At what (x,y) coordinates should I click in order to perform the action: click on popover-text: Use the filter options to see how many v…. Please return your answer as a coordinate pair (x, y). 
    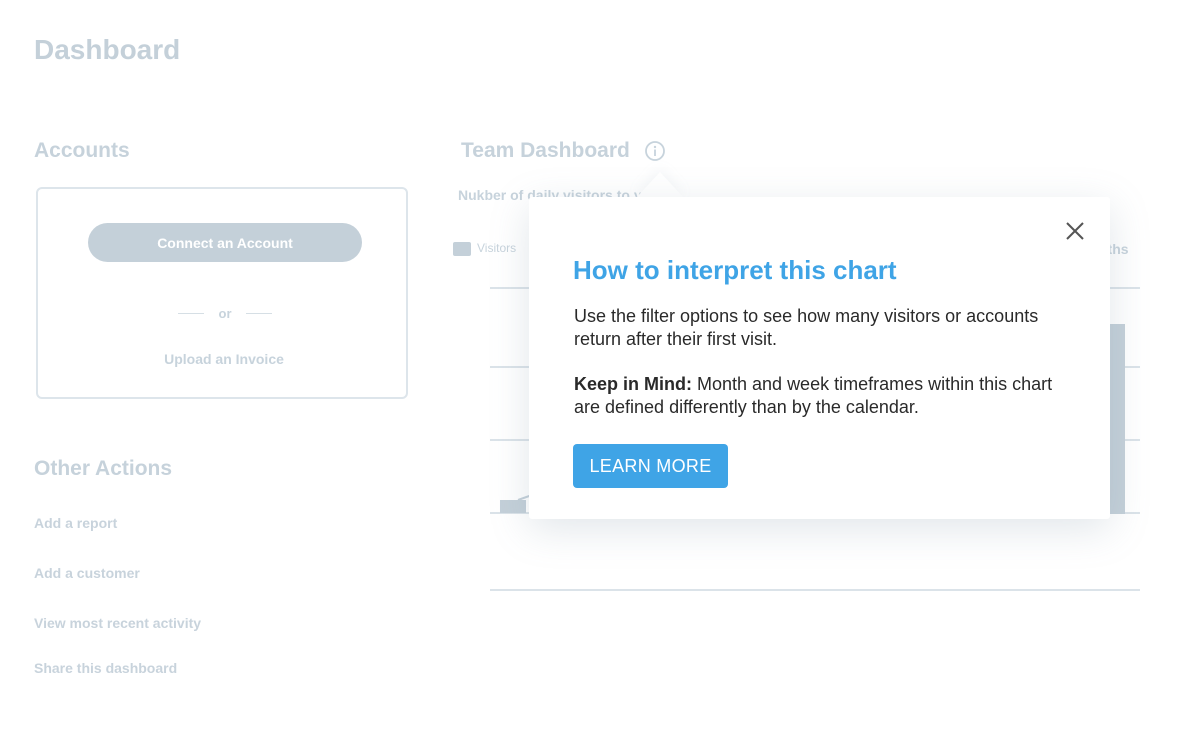
    Looking at the image, I should click on (806, 327).